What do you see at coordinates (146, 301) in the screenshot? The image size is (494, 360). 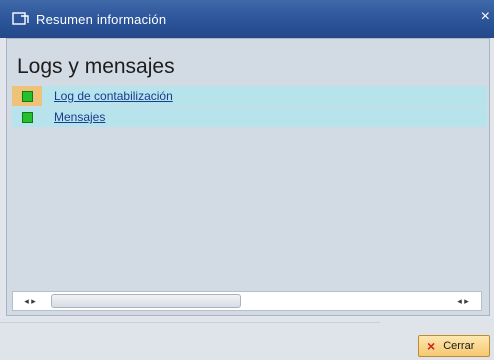 I see `scroll-thumb` at bounding box center [146, 301].